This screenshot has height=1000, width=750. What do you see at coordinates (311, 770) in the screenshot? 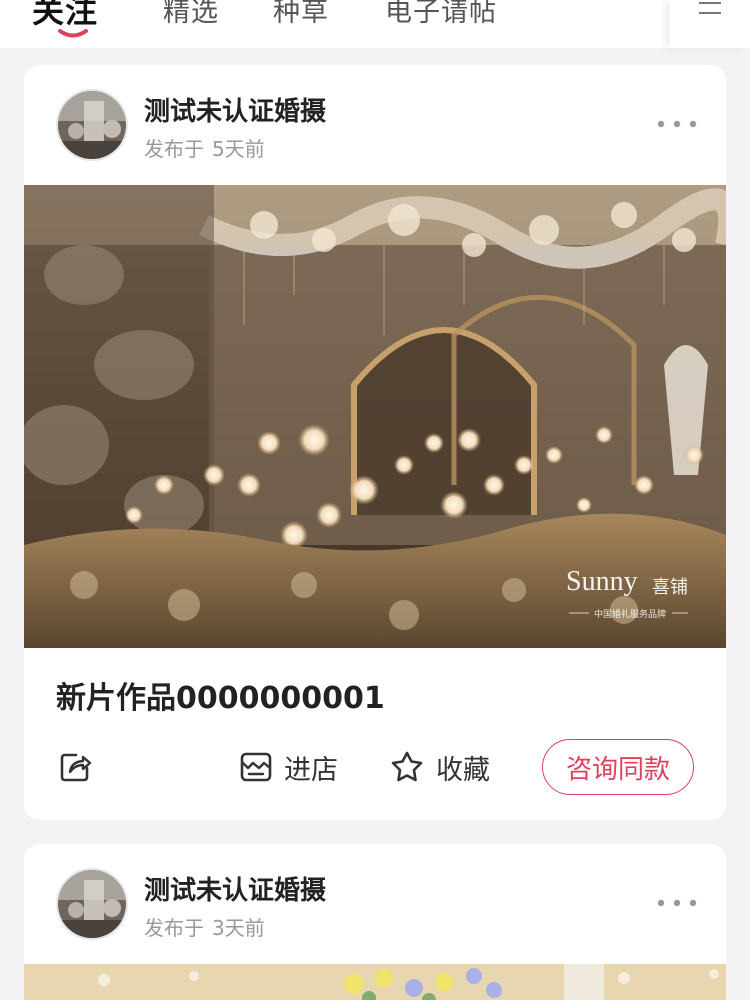
I see `store-label: 进店` at bounding box center [311, 770].